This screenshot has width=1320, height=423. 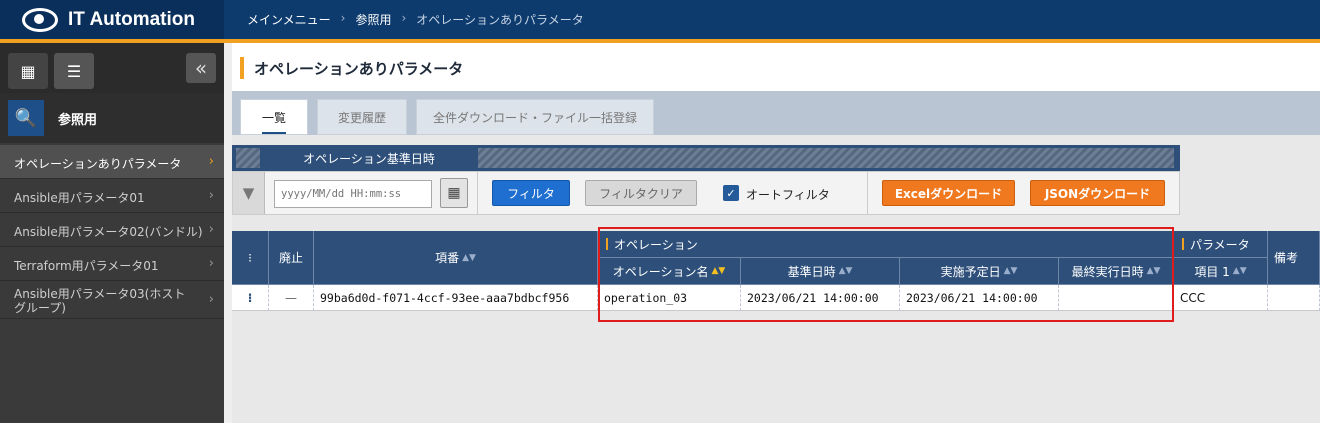 I want to click on sidebar-item-ansible-params-02: Ansible用パラメータ02(バンドル) ›, so click(x=112, y=230).